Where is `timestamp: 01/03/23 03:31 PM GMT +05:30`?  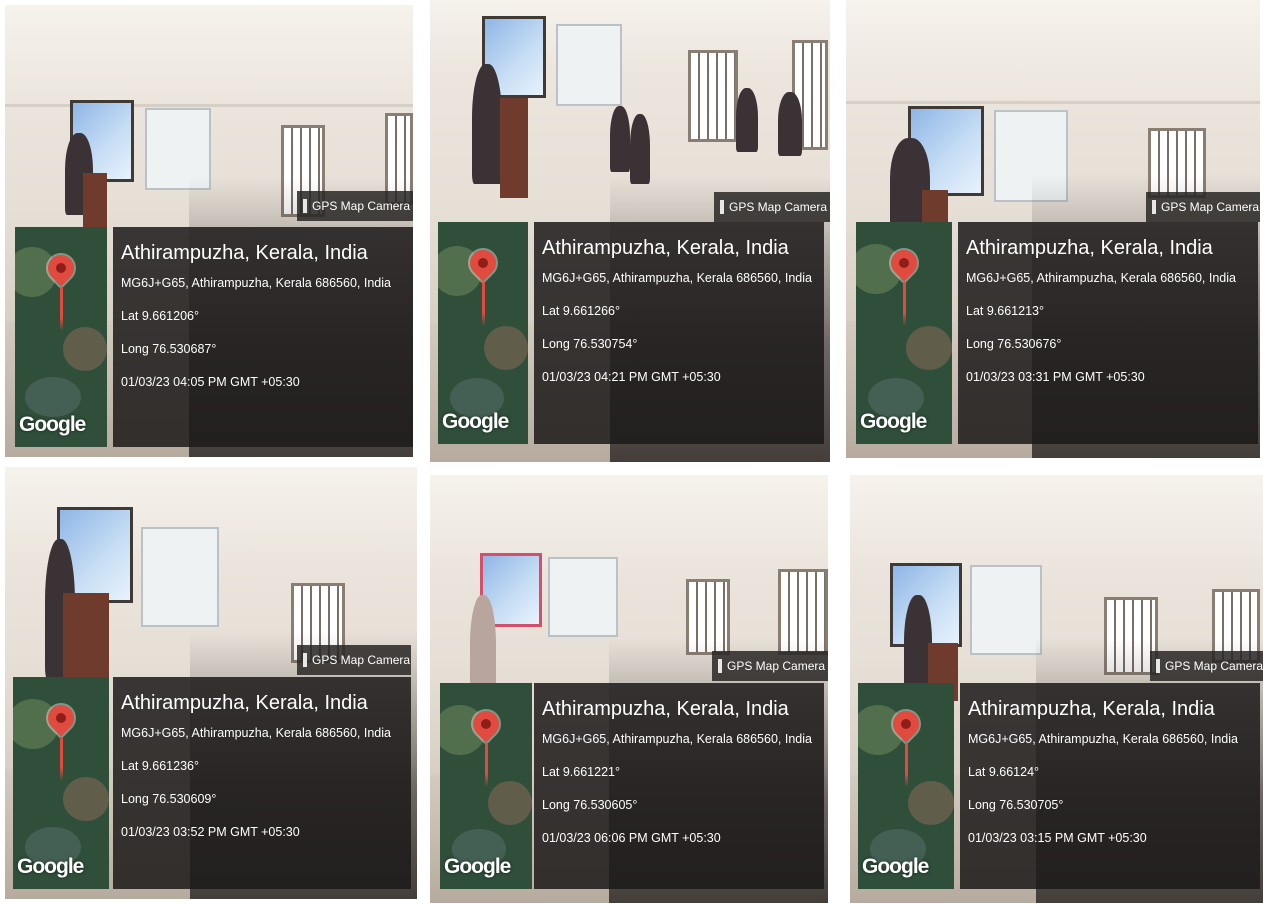
timestamp: 01/03/23 03:31 PM GMT +05:30 is located at coordinates (1055, 377).